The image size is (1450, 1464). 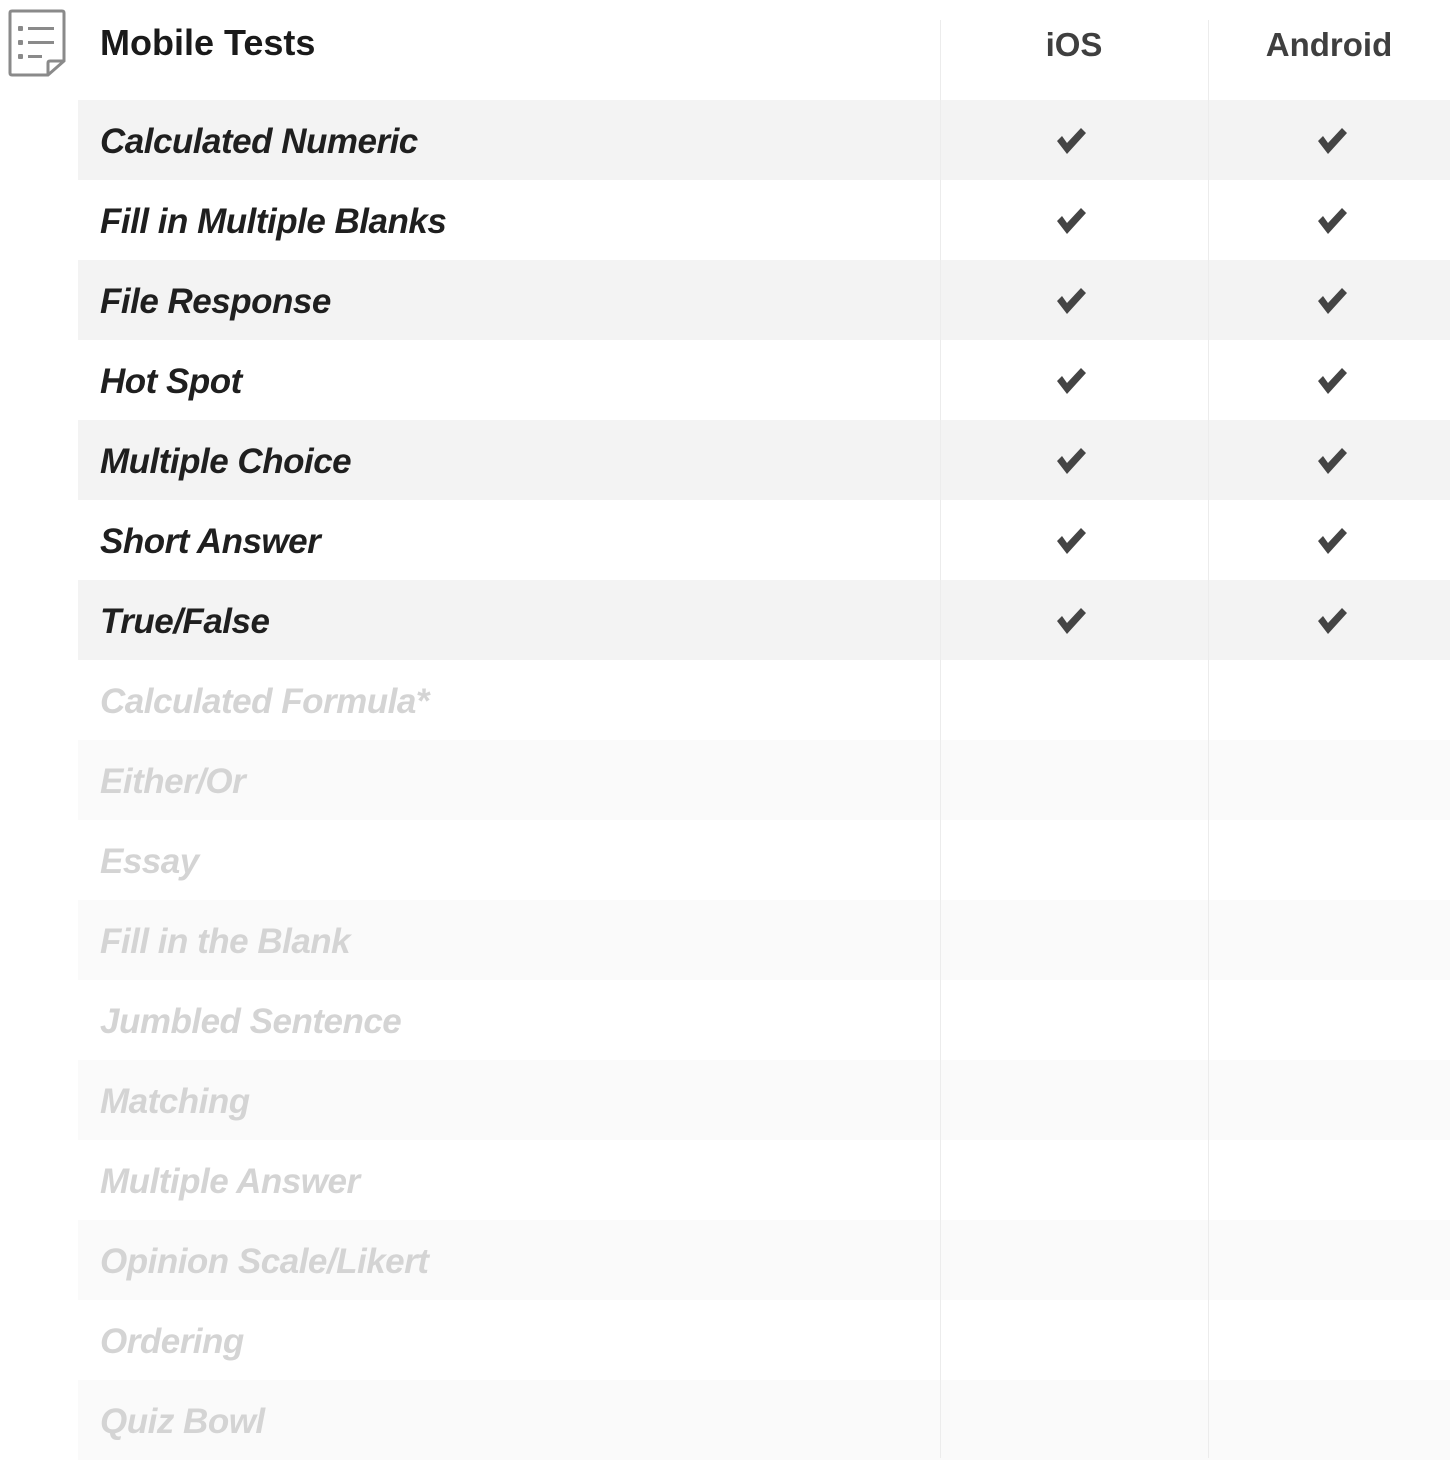 I want to click on column-header-android: Android, so click(x=1329, y=44).